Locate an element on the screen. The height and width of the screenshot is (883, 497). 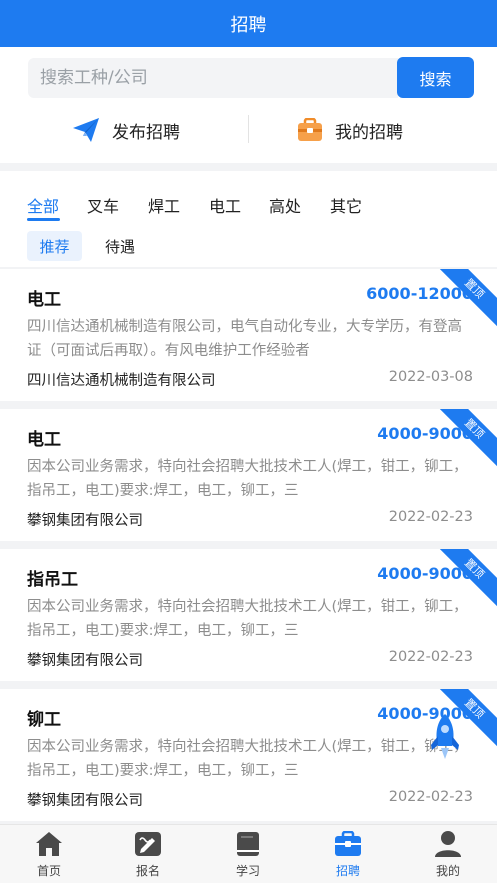
sort-tab-recommended: 推荐 is located at coordinates (54, 246).